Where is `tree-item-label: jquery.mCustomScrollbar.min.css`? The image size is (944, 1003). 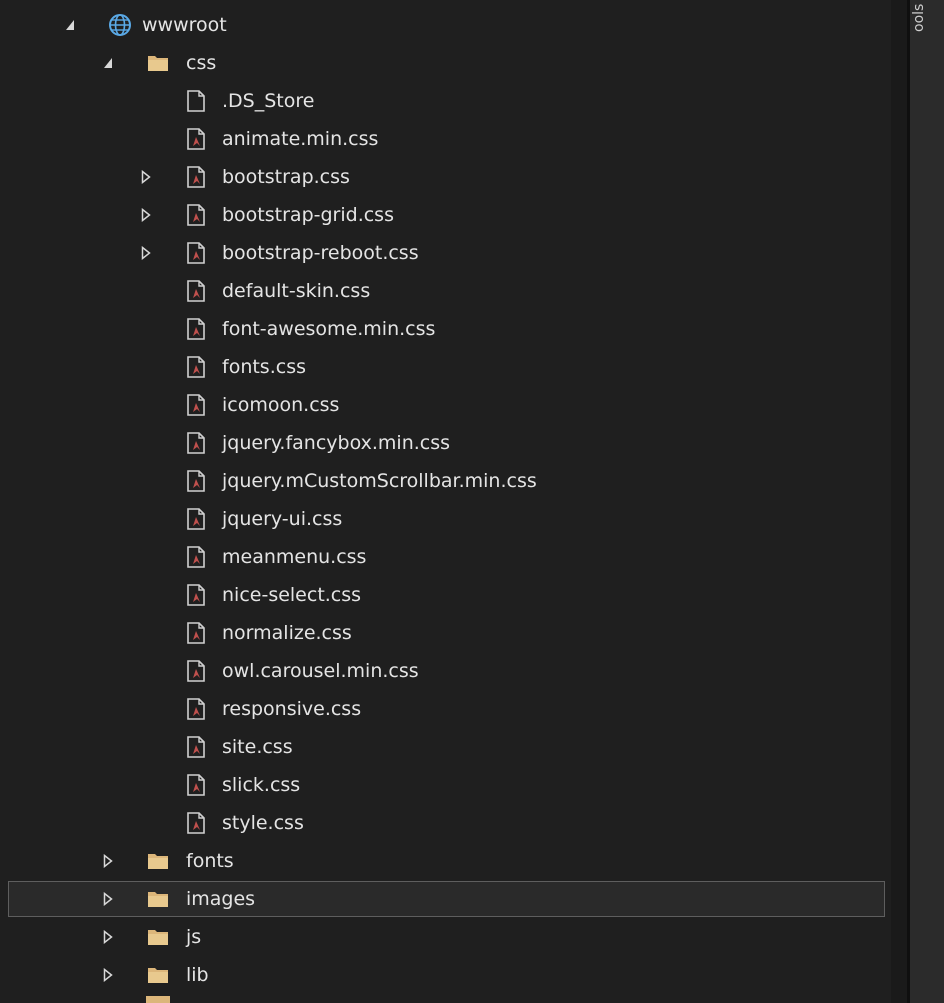
tree-item-label: jquery.mCustomScrollbar.min.css is located at coordinates (379, 481).